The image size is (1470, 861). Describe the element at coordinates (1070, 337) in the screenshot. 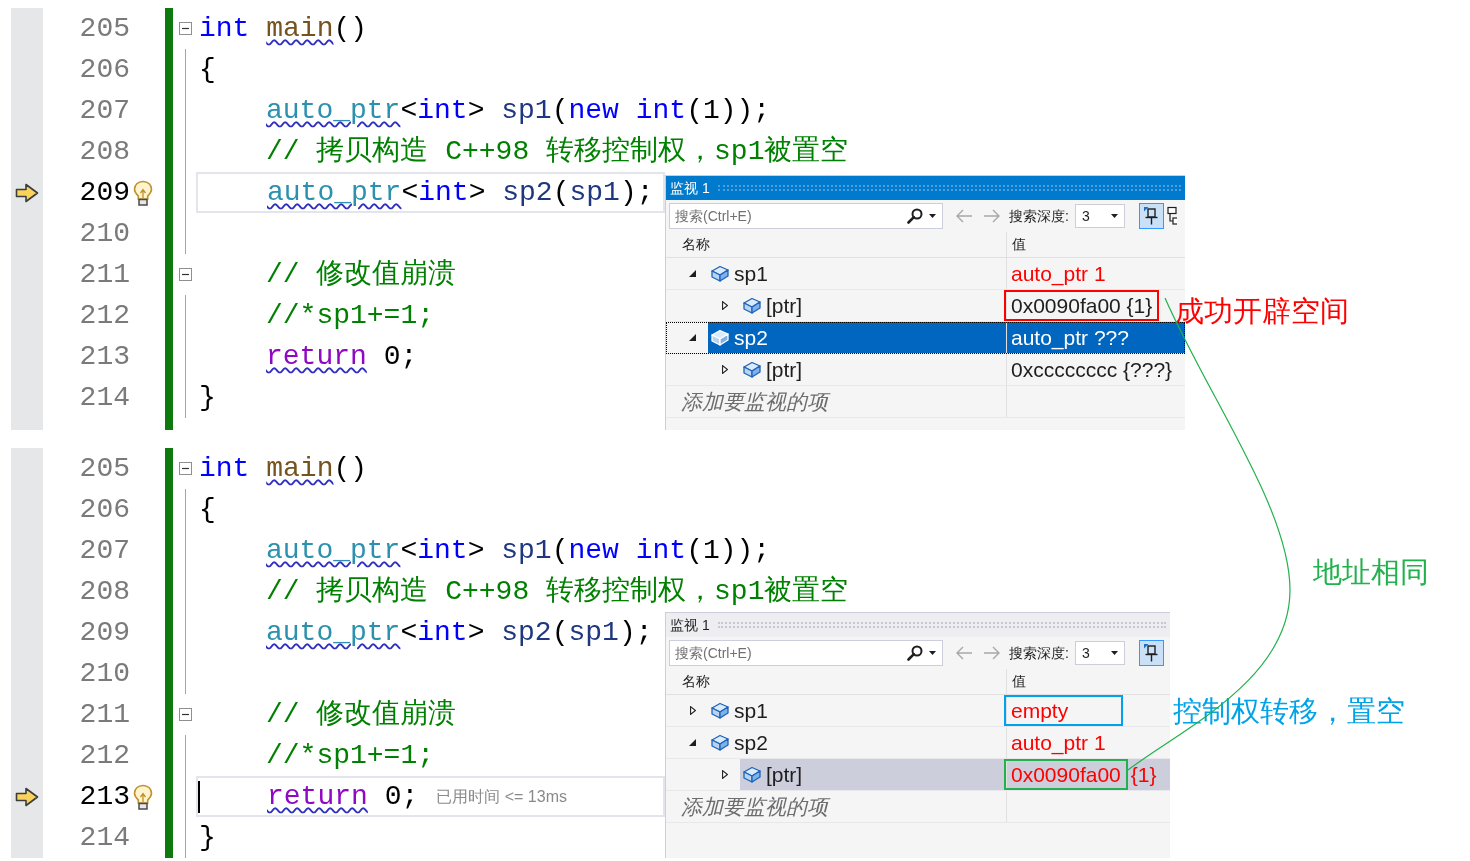

I see `watch-value: auto_ptr ???` at that location.